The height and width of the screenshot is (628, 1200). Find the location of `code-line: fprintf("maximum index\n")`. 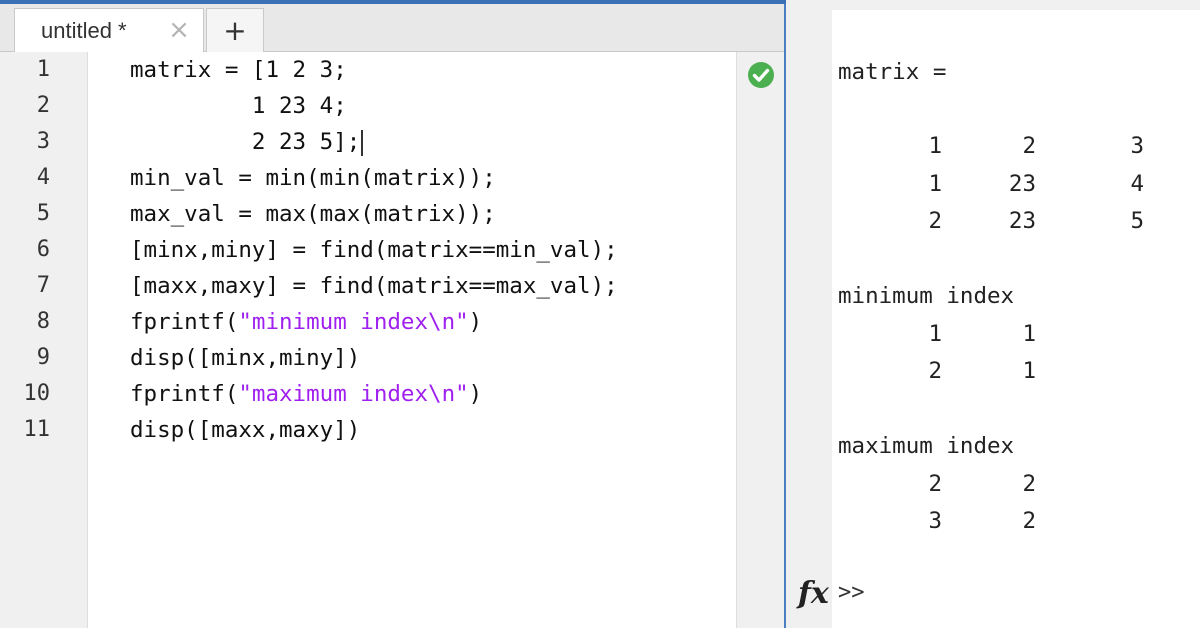

code-line: fprintf("maximum index\n") is located at coordinates (306, 394).